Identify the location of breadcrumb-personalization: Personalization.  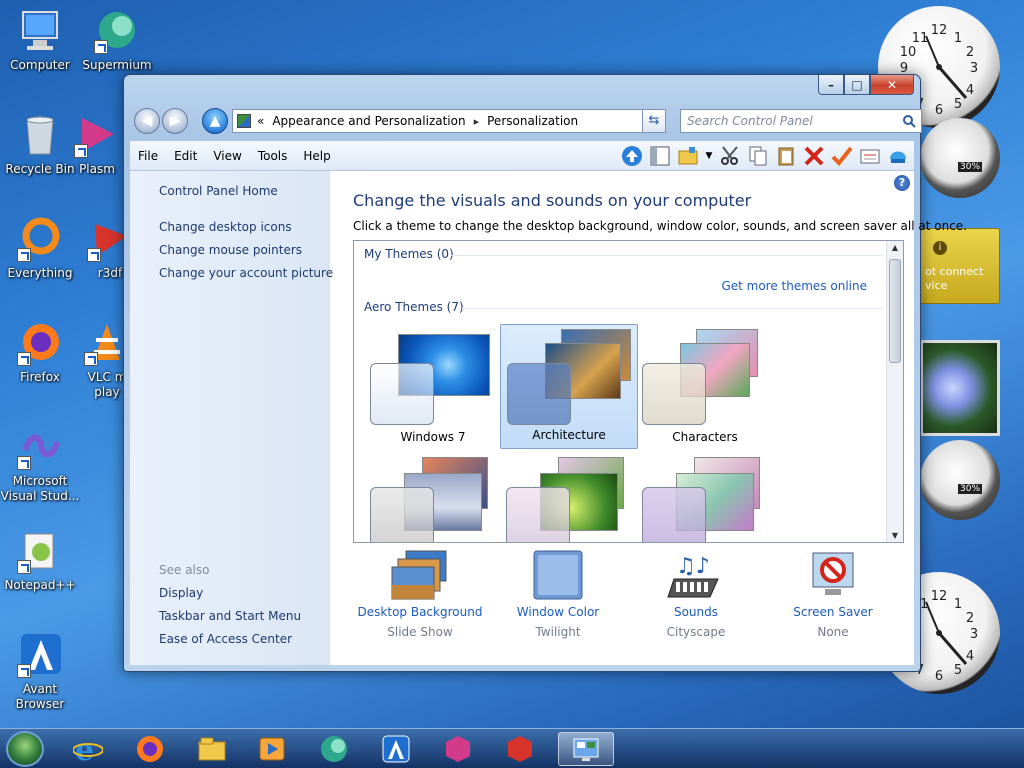
(532, 121).